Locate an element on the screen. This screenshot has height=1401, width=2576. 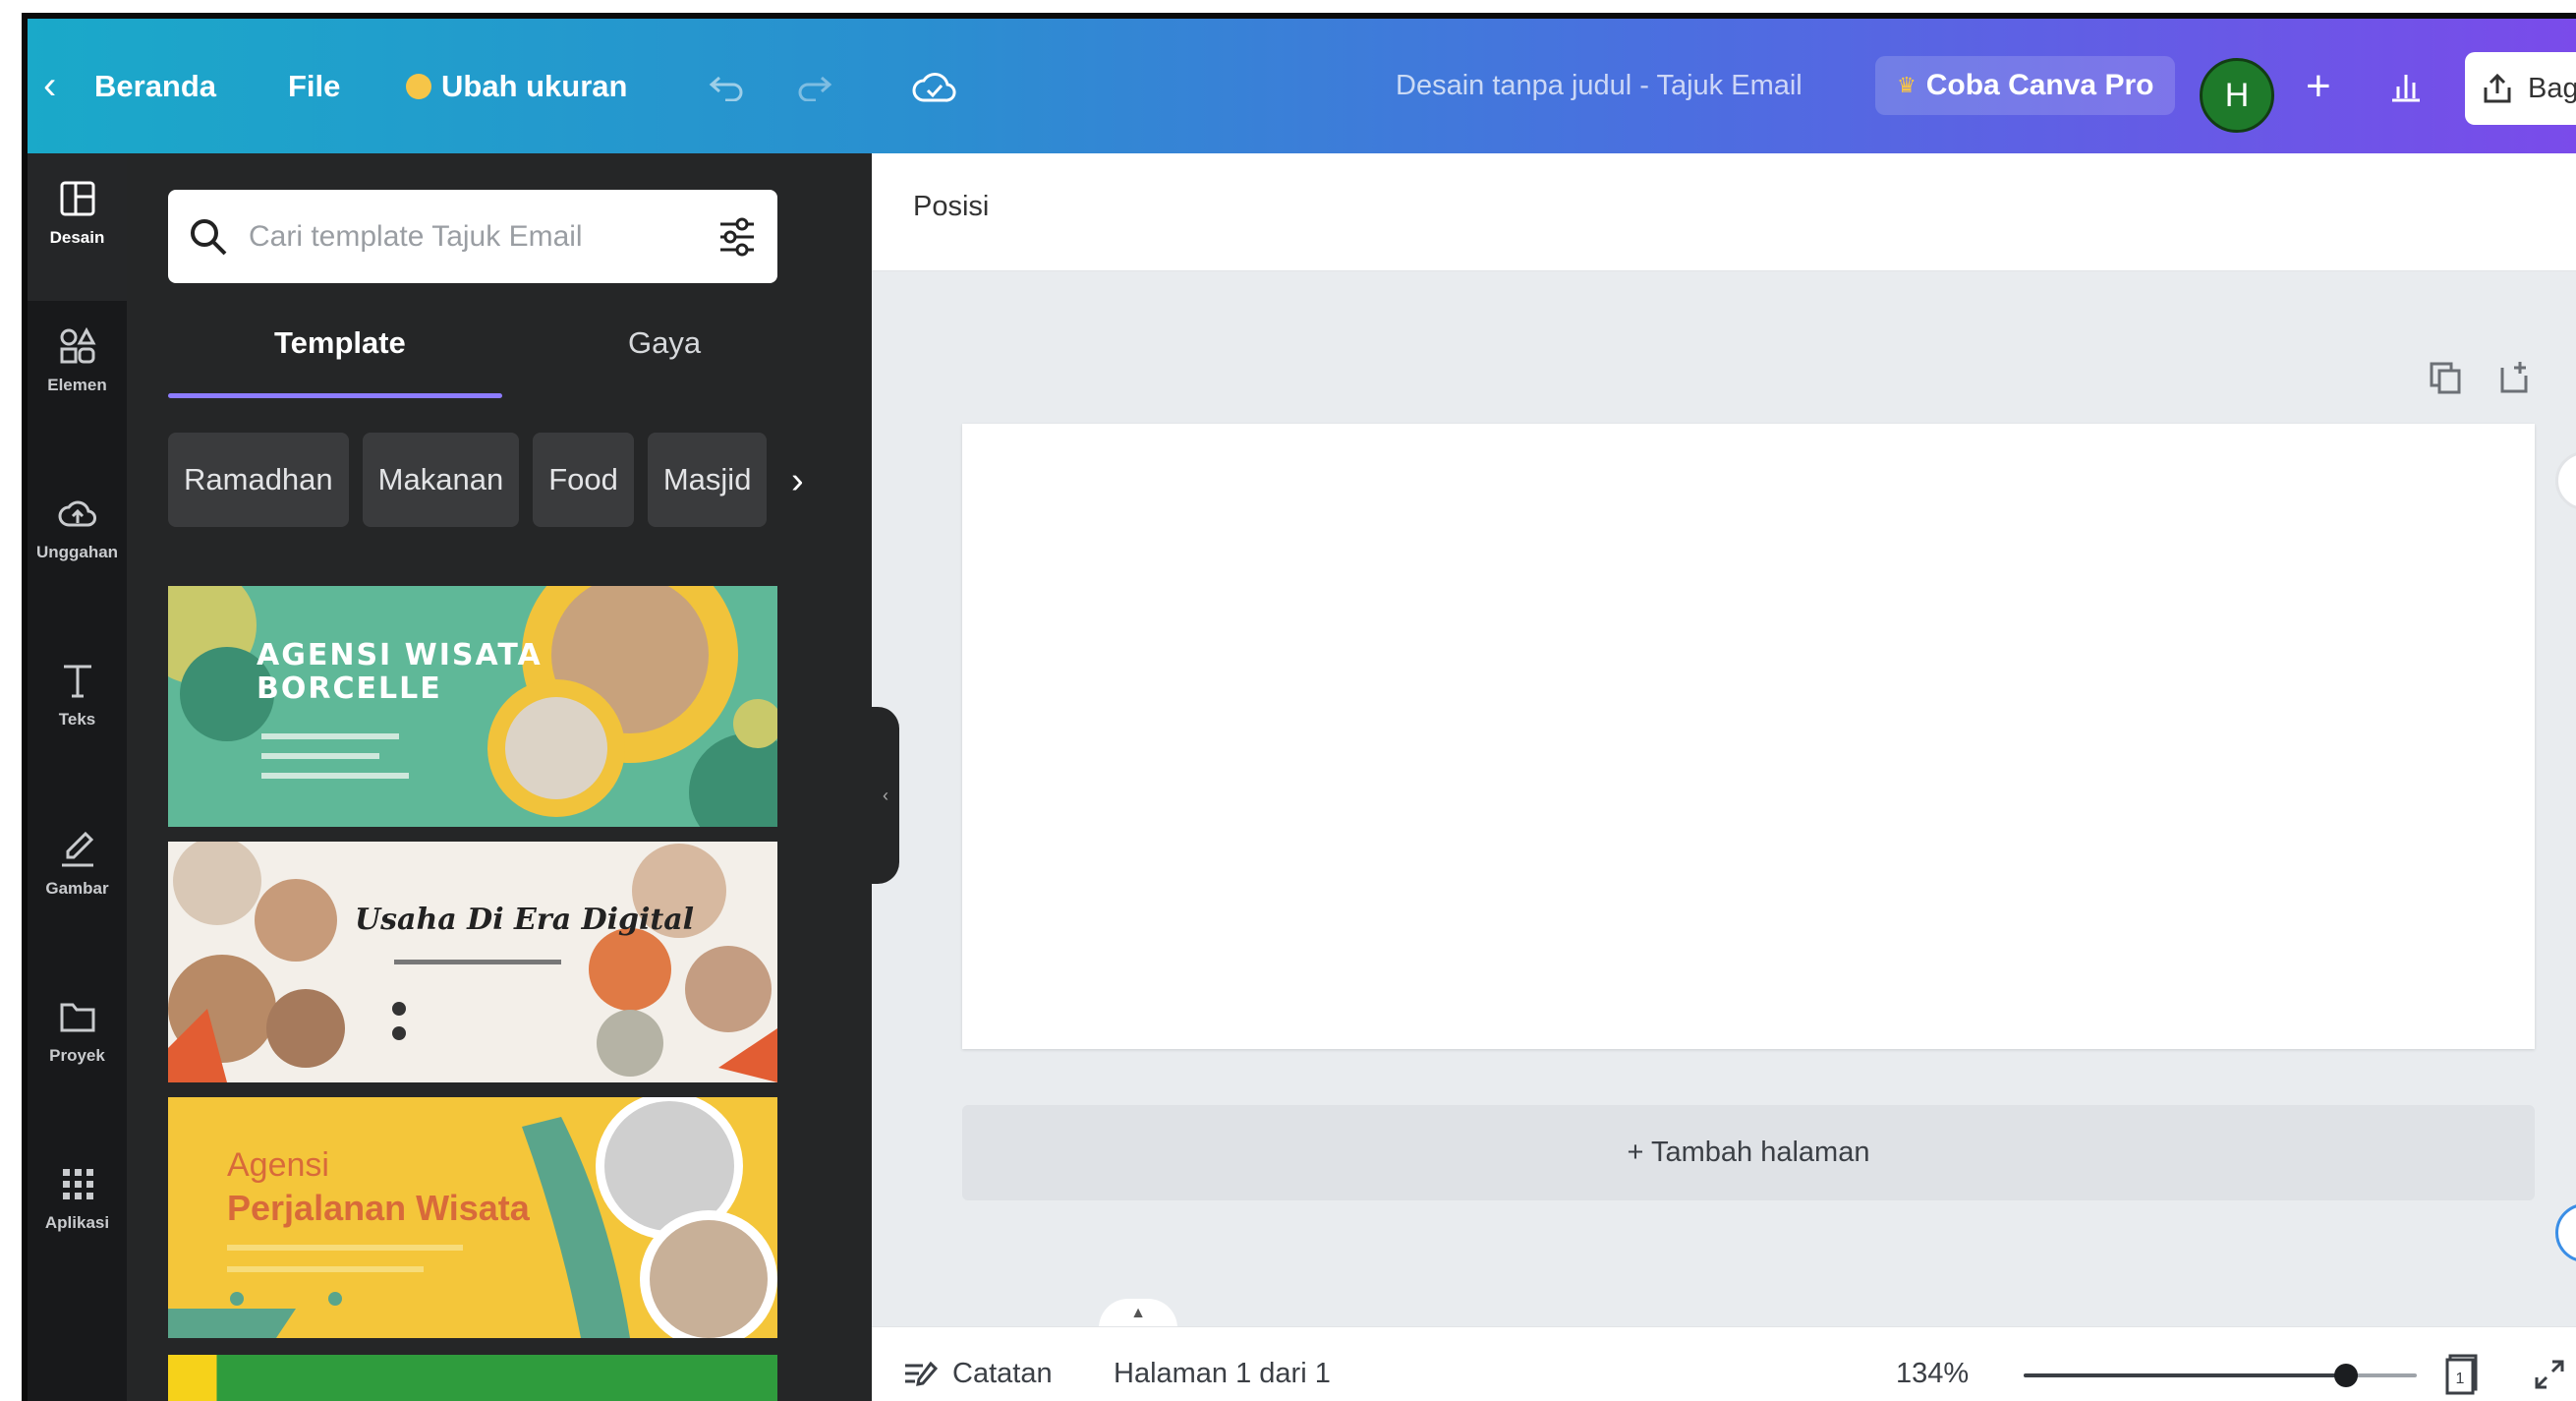
add-page-icon is located at coordinates (2514, 377).